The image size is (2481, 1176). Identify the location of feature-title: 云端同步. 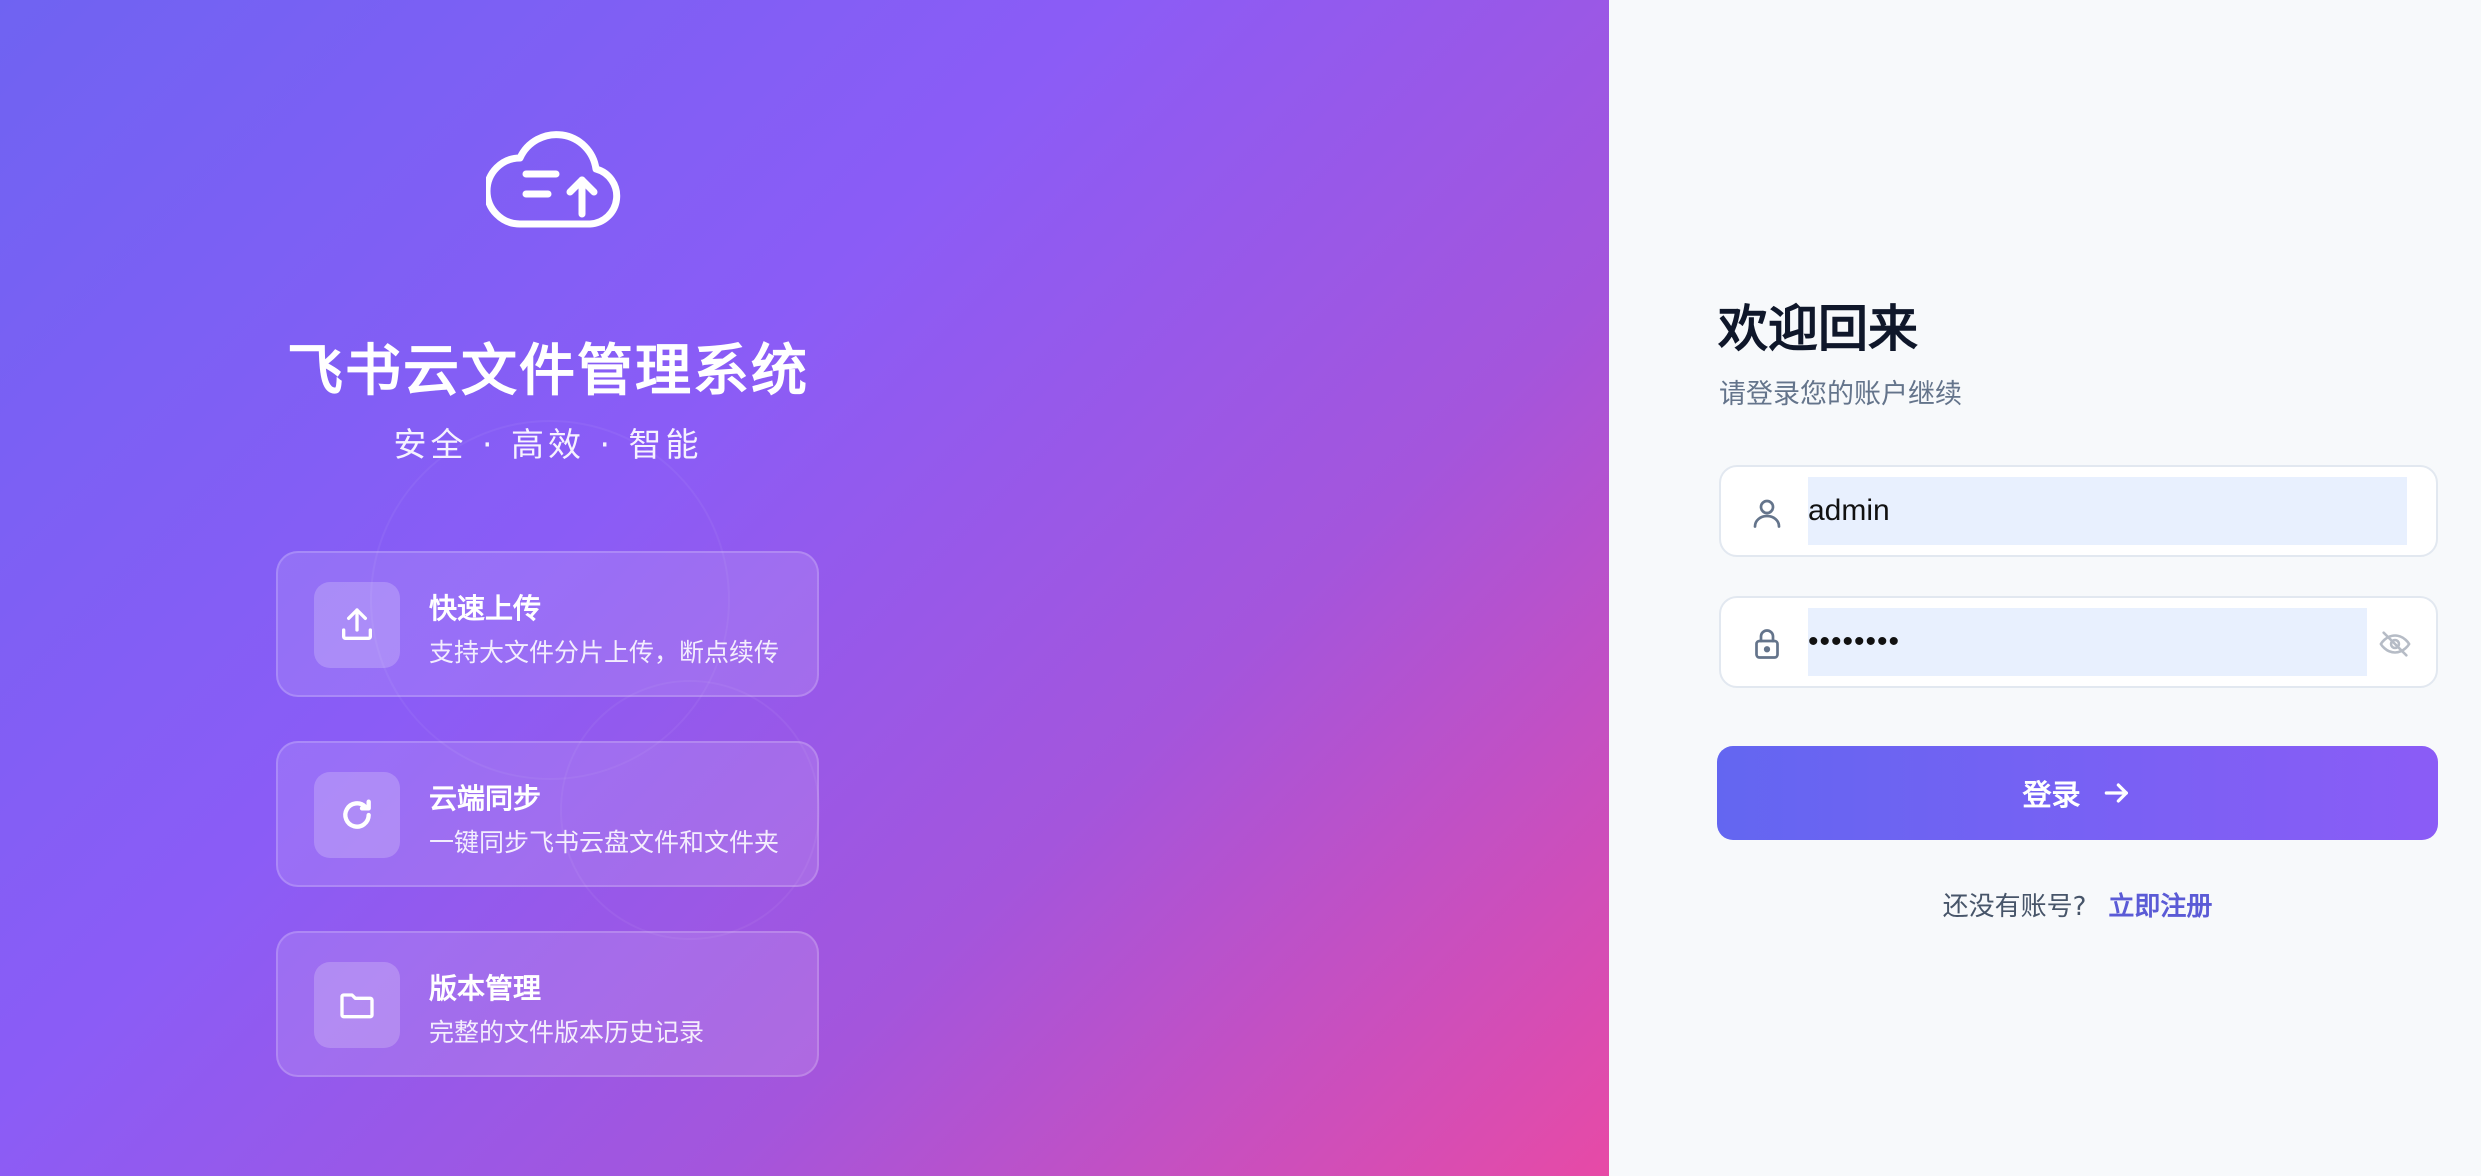
(485, 798).